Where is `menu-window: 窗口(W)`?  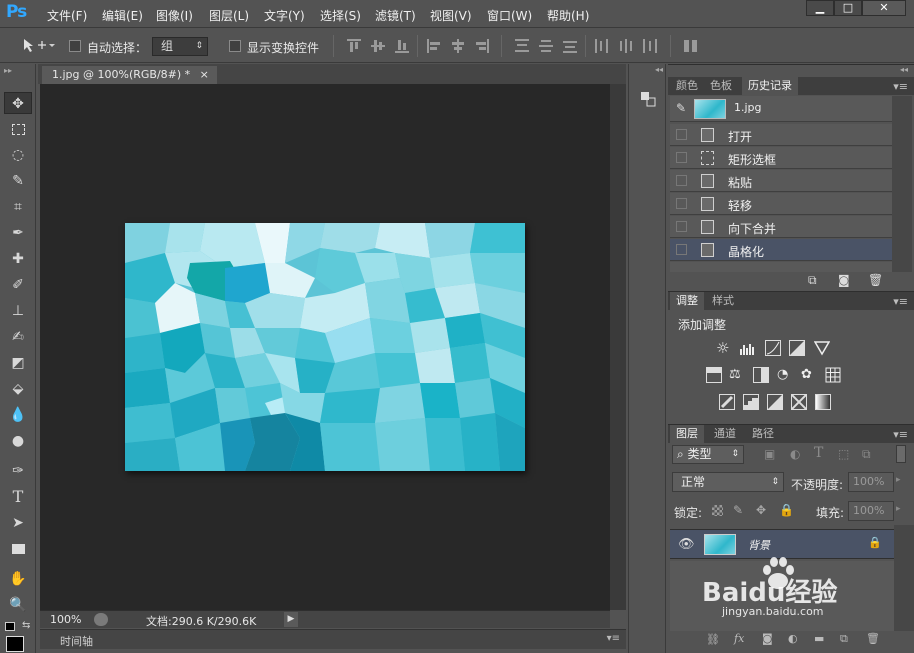
menu-window: 窗口(W) is located at coordinates (509, 15).